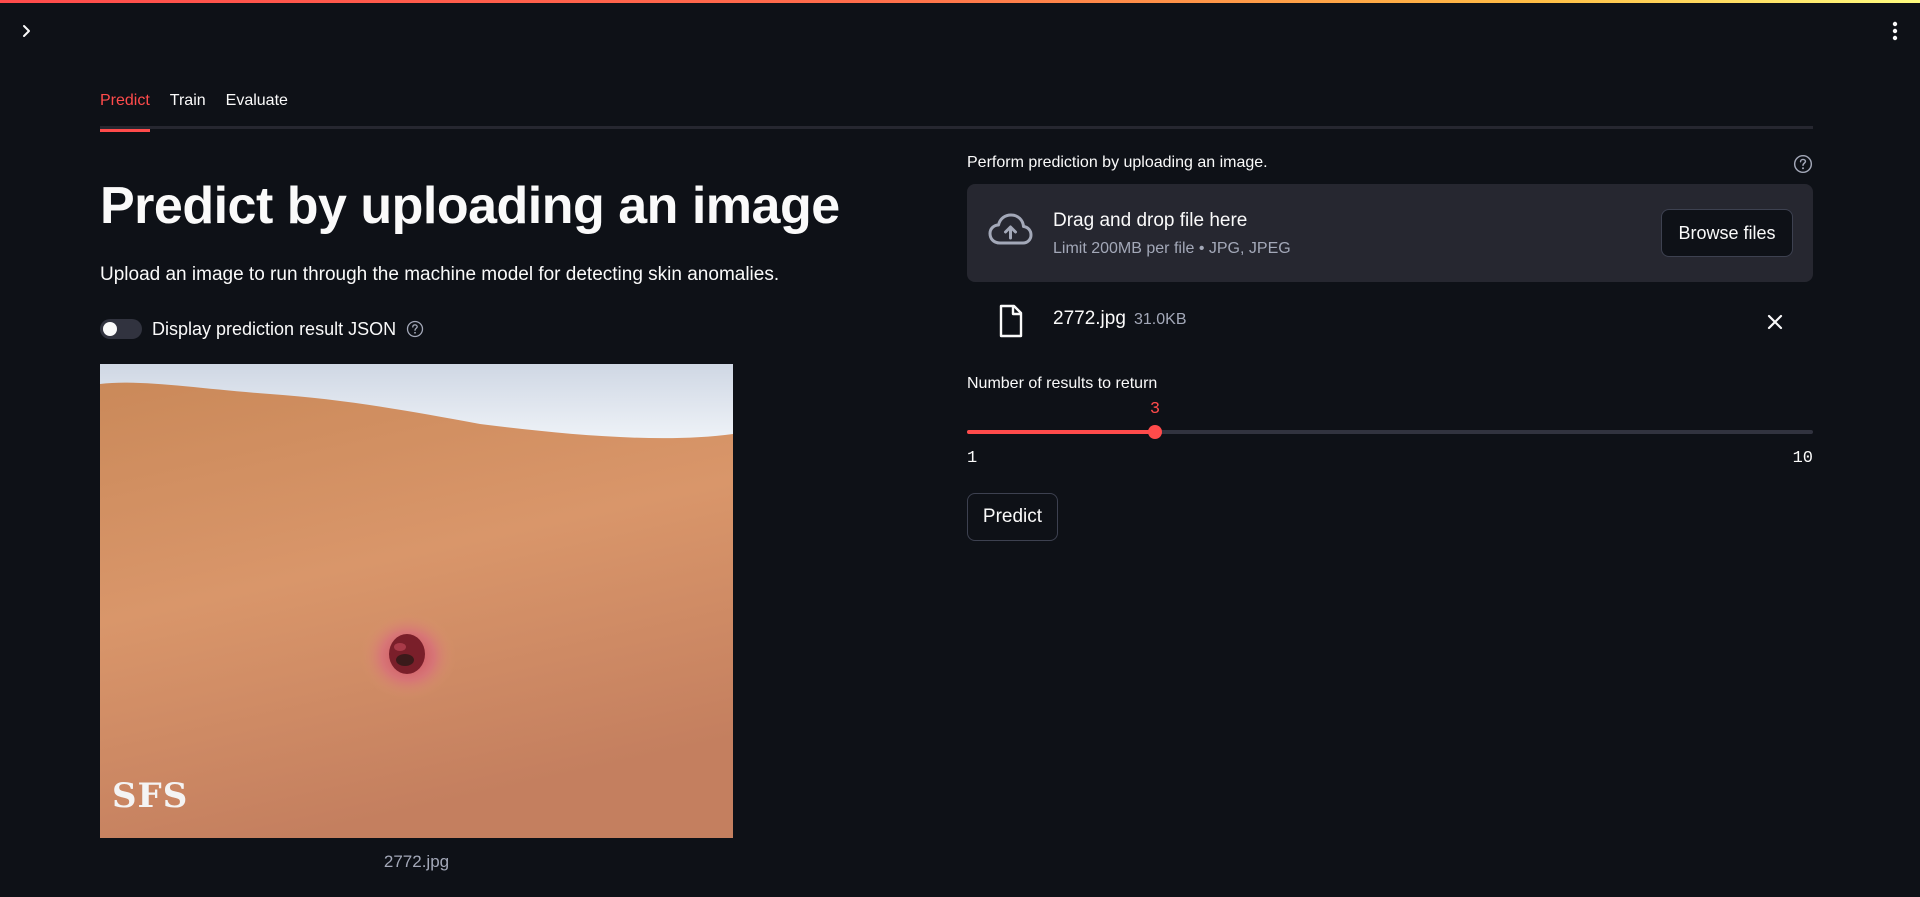 The image size is (1920, 897). Describe the element at coordinates (1012, 517) in the screenshot. I see `predict-button: Predict` at that location.